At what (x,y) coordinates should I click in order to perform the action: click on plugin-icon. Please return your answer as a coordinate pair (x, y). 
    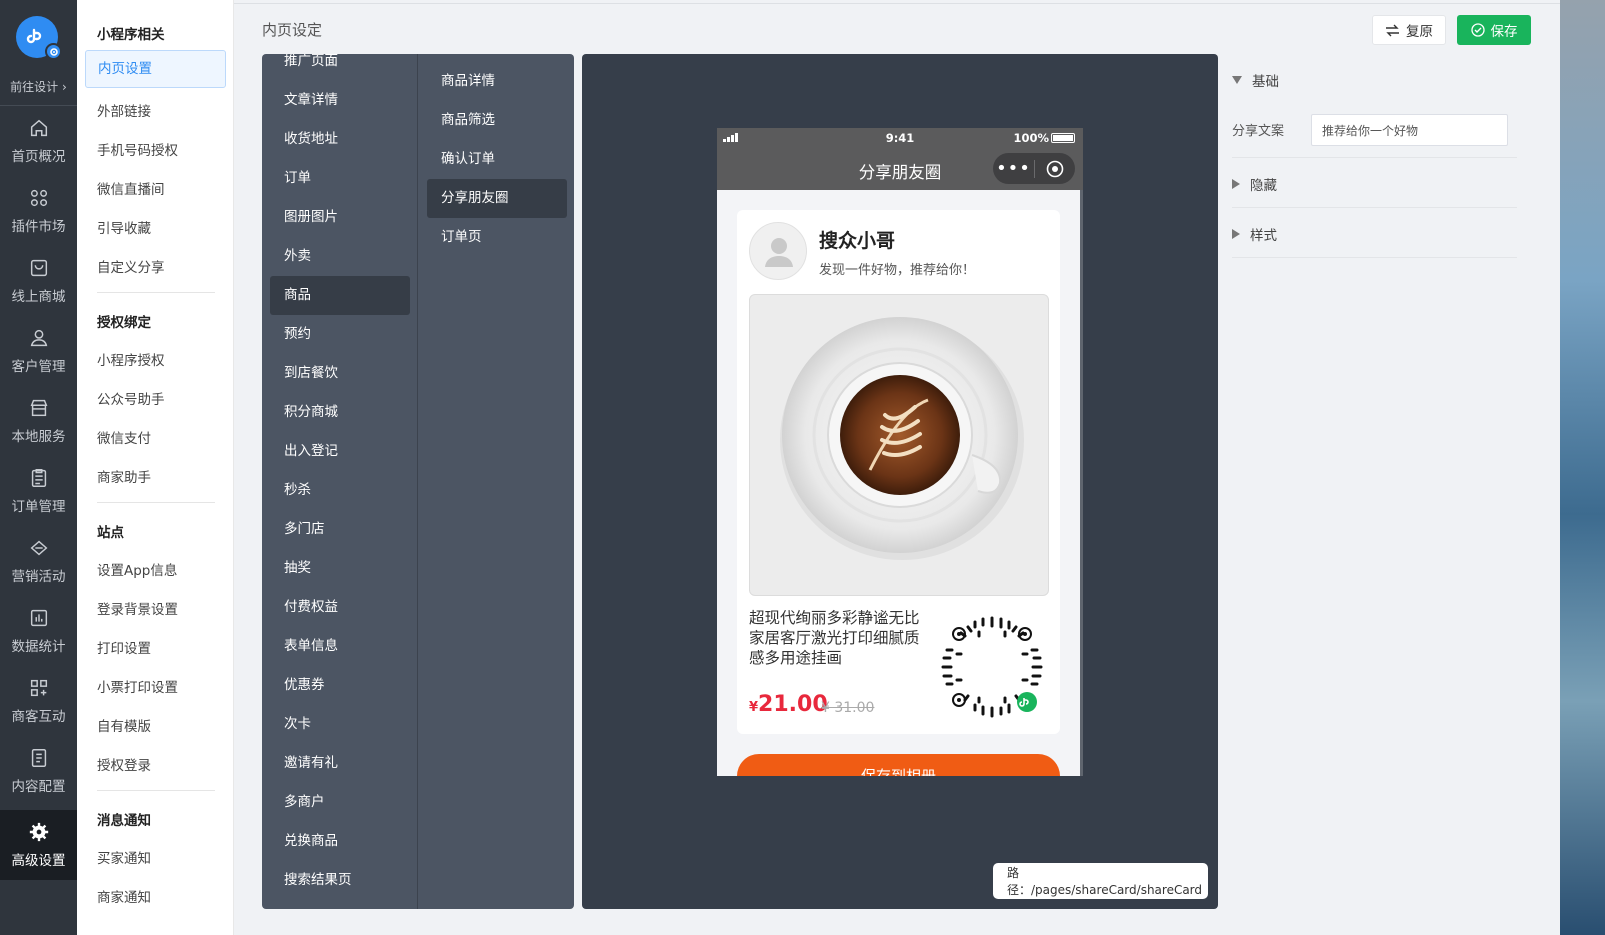
    Looking at the image, I should click on (38, 198).